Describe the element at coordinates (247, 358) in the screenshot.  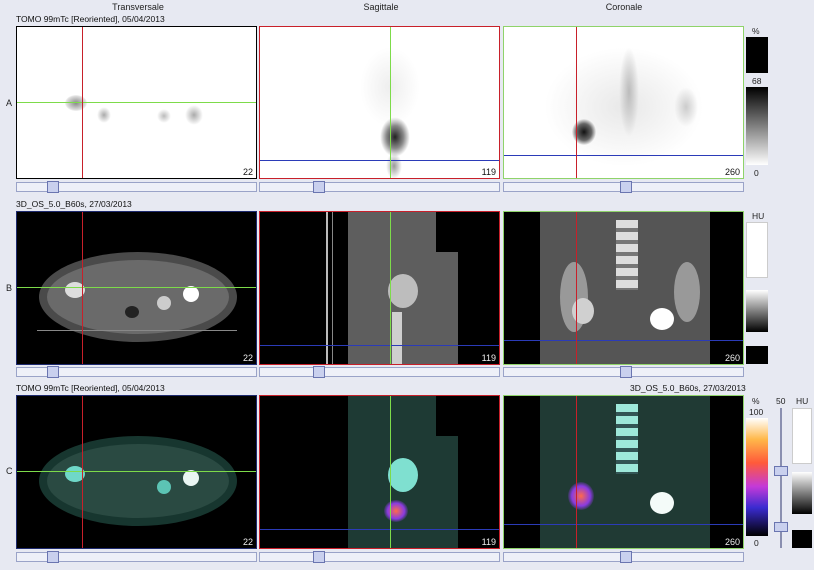
I see `row-b-transversale-slice: 22` at that location.